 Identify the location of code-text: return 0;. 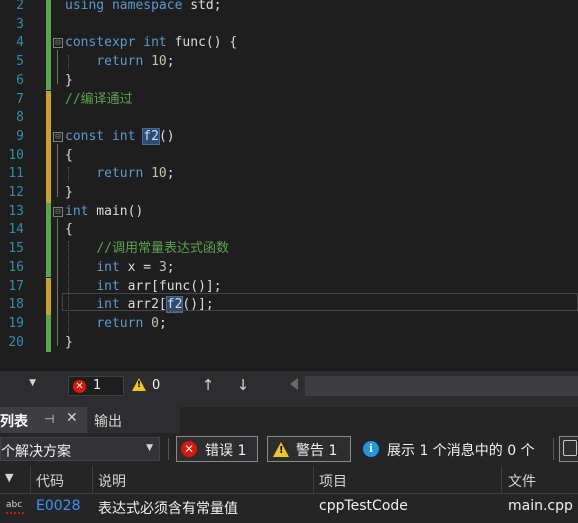
(115, 324).